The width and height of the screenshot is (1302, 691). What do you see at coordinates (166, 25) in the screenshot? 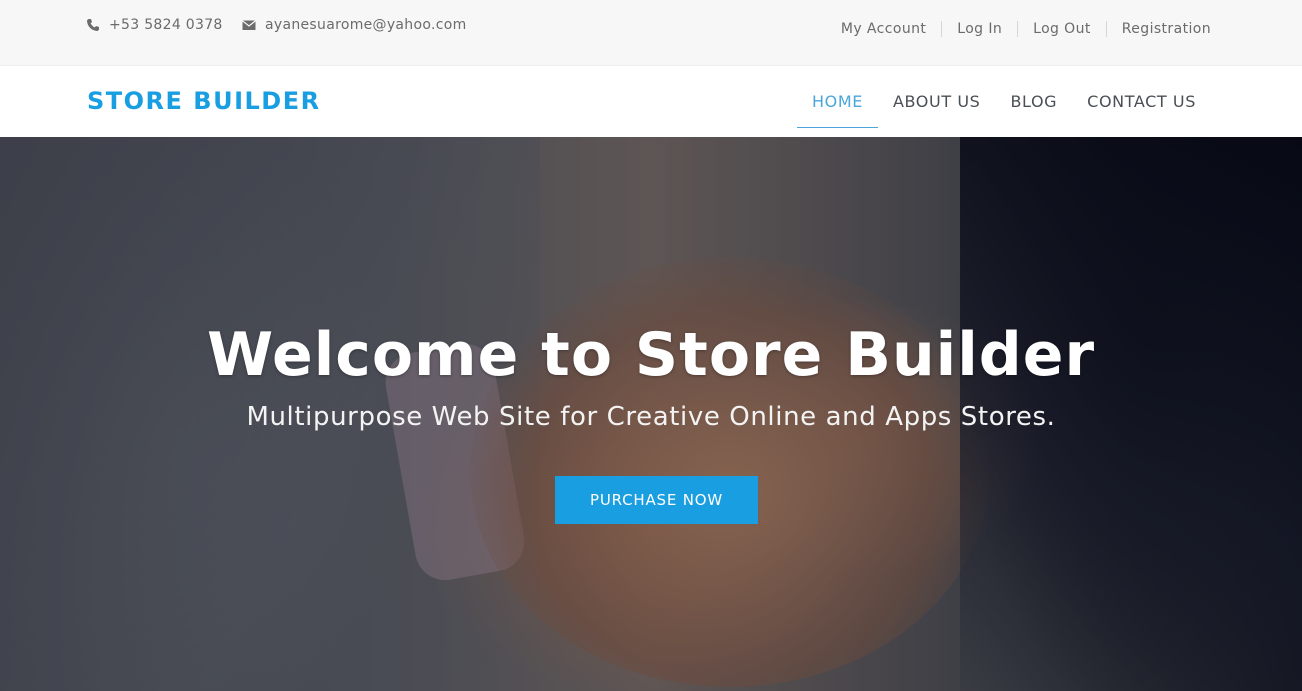
I see `phone-number: +53 5824 0378` at bounding box center [166, 25].